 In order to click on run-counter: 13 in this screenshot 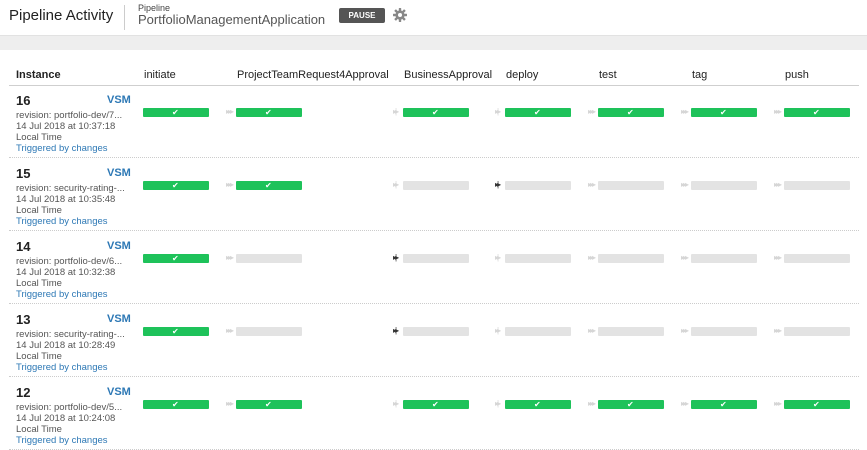, I will do `click(23, 319)`.